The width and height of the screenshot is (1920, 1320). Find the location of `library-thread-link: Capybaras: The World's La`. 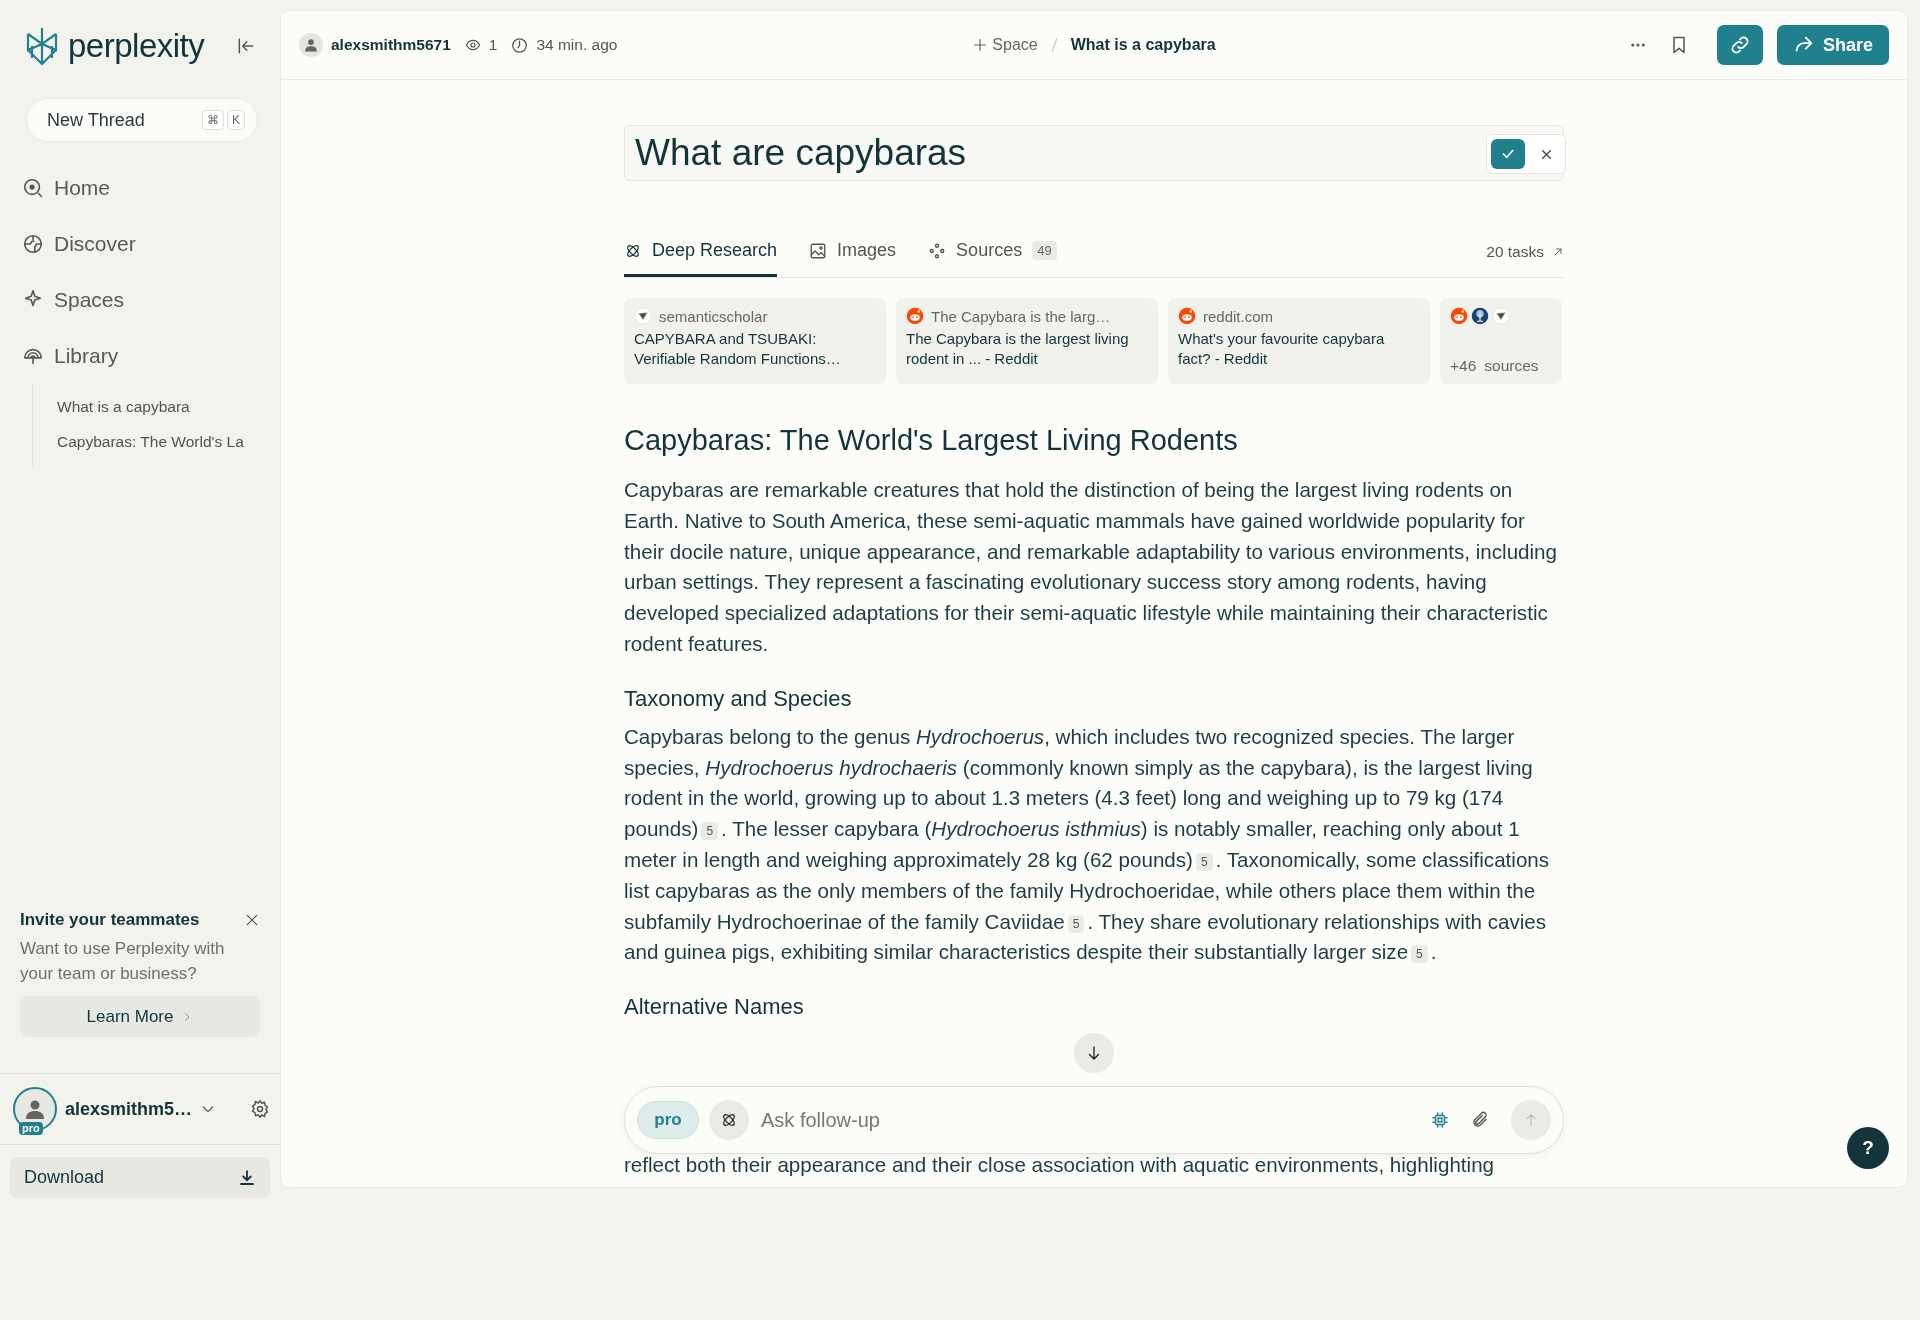

library-thread-link: Capybaras: The World's La is located at coordinates (156, 442).